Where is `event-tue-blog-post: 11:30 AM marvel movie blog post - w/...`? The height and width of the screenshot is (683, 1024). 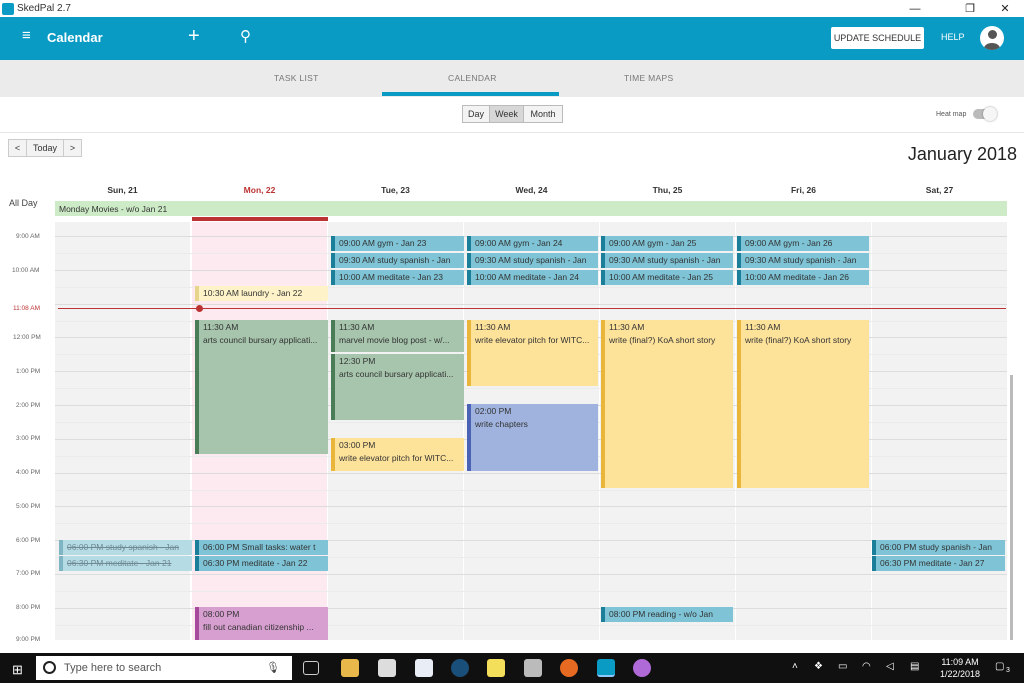 event-tue-blog-post: 11:30 AM marvel movie blog post - w/... is located at coordinates (397, 336).